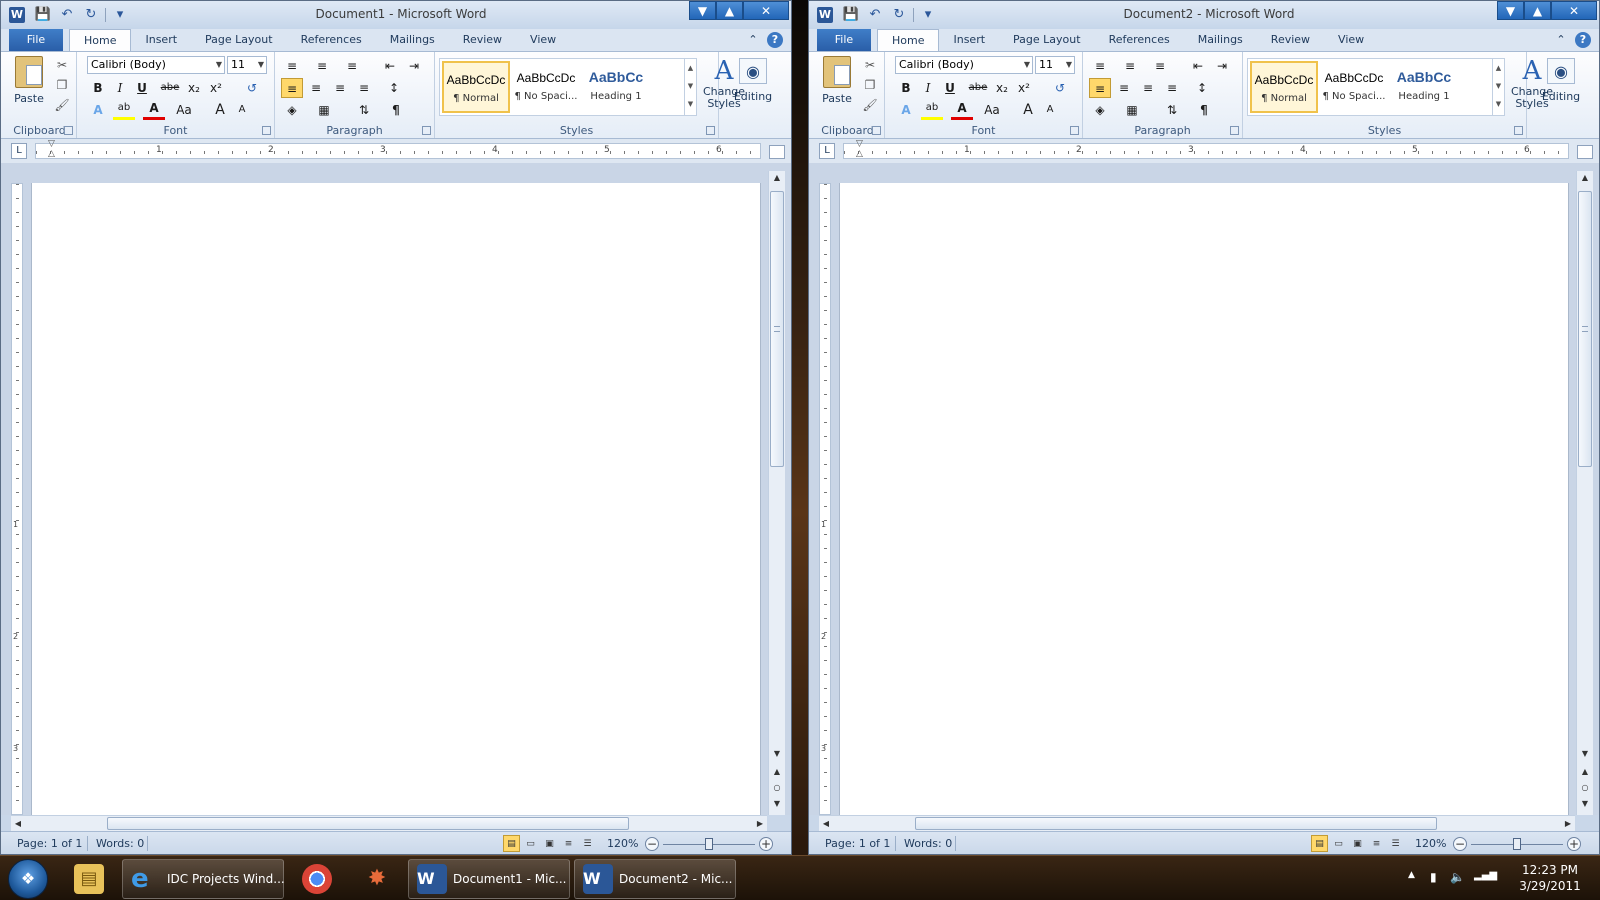  Describe the element at coordinates (1222, 66) in the screenshot. I see `increase-indent-icon: ⇥` at that location.